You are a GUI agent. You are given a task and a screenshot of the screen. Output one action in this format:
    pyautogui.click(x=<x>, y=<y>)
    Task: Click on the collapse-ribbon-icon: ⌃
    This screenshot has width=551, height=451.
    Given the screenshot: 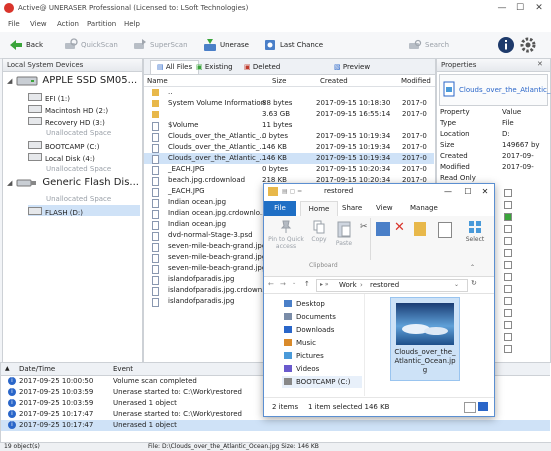 What is the action you would take?
    pyautogui.click(x=472, y=267)
    